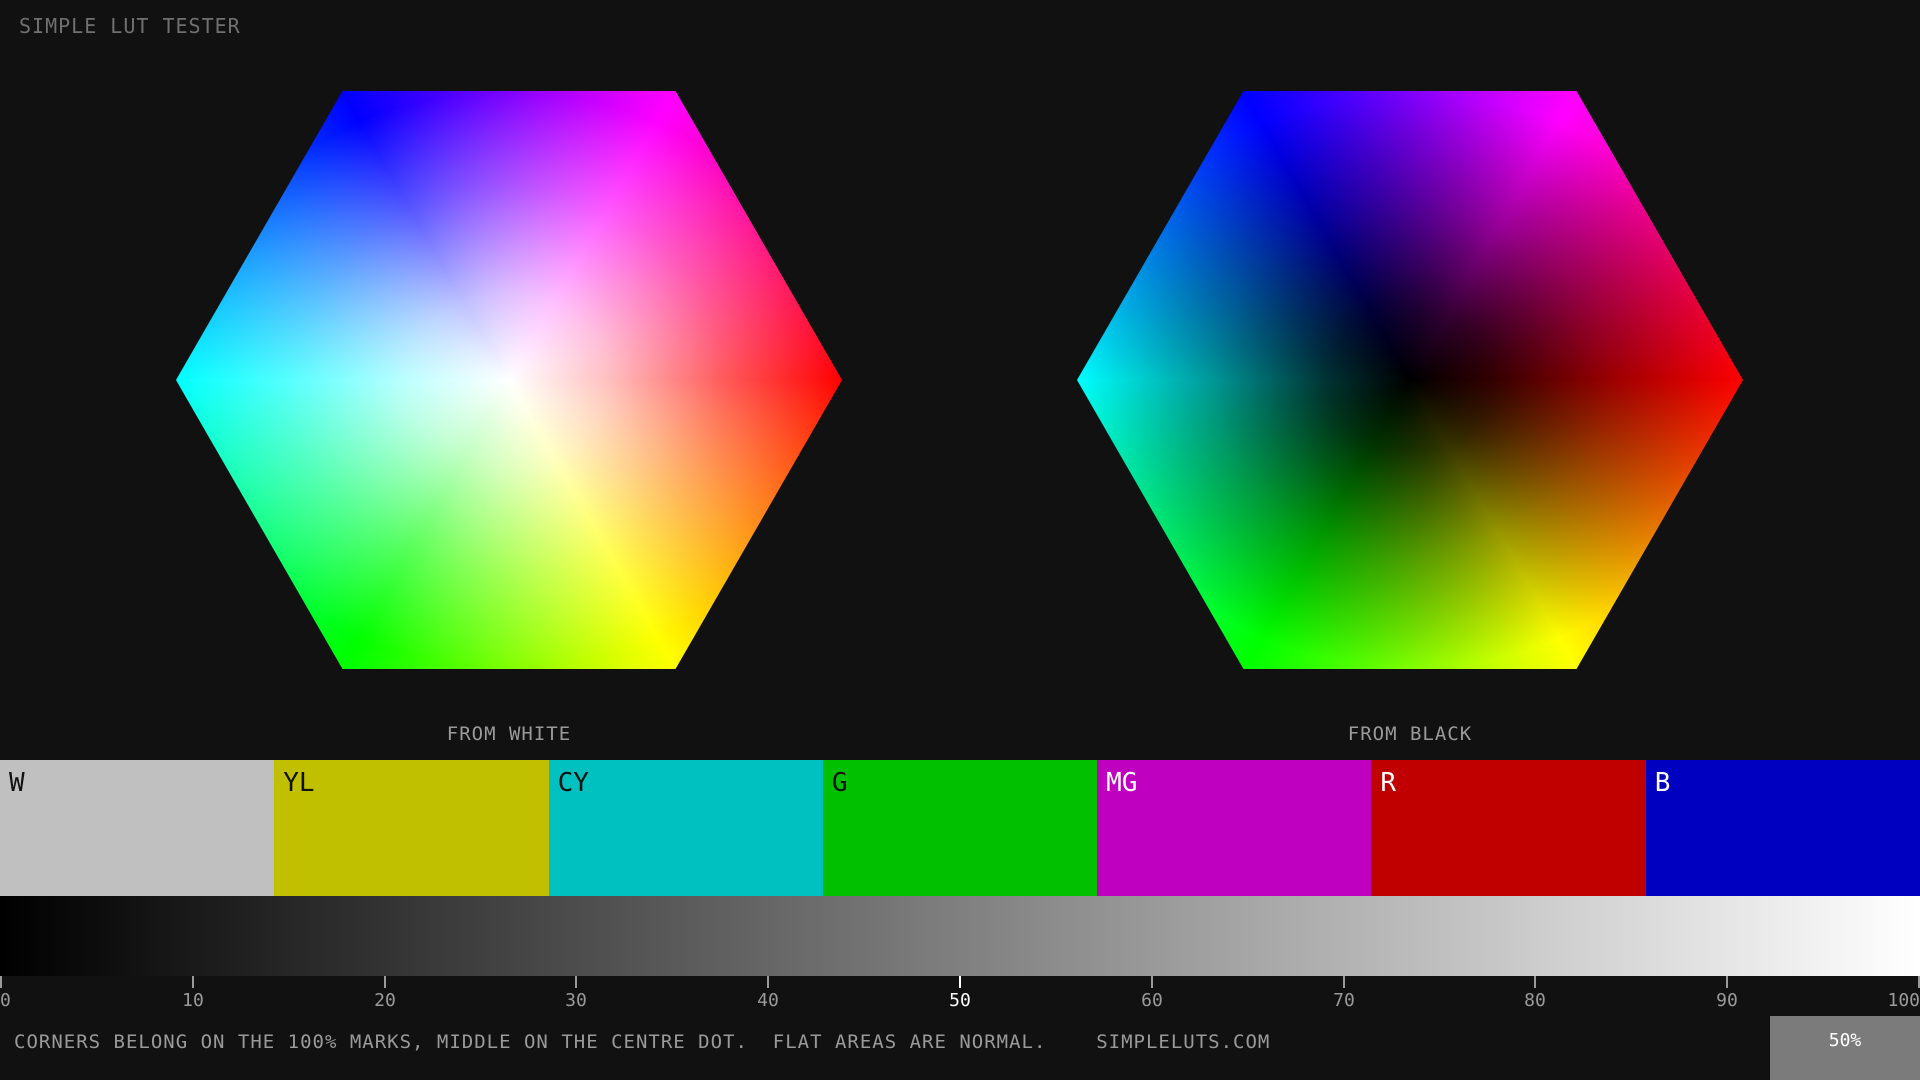 This screenshot has height=1080, width=1920. What do you see at coordinates (685, 828) in the screenshot?
I see `color-bar-cy: CY` at bounding box center [685, 828].